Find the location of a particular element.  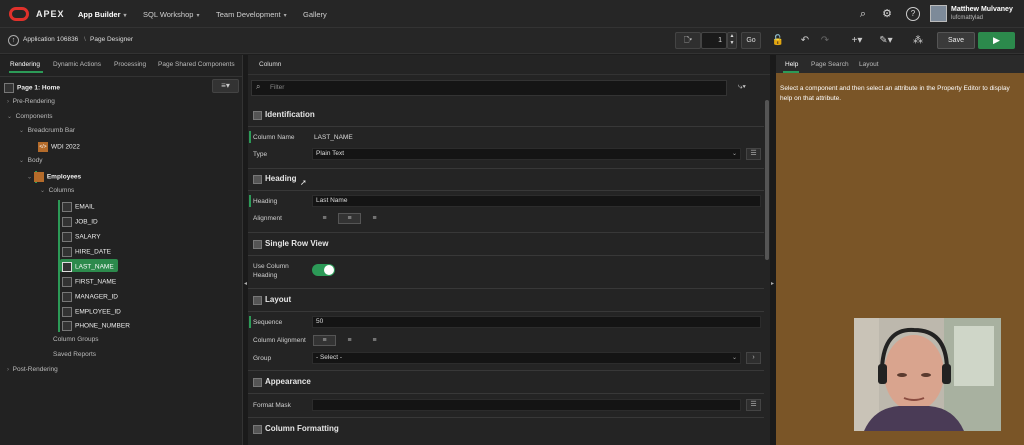

tree-wdi-region: </> WDI 2022 is located at coordinates (59, 147).